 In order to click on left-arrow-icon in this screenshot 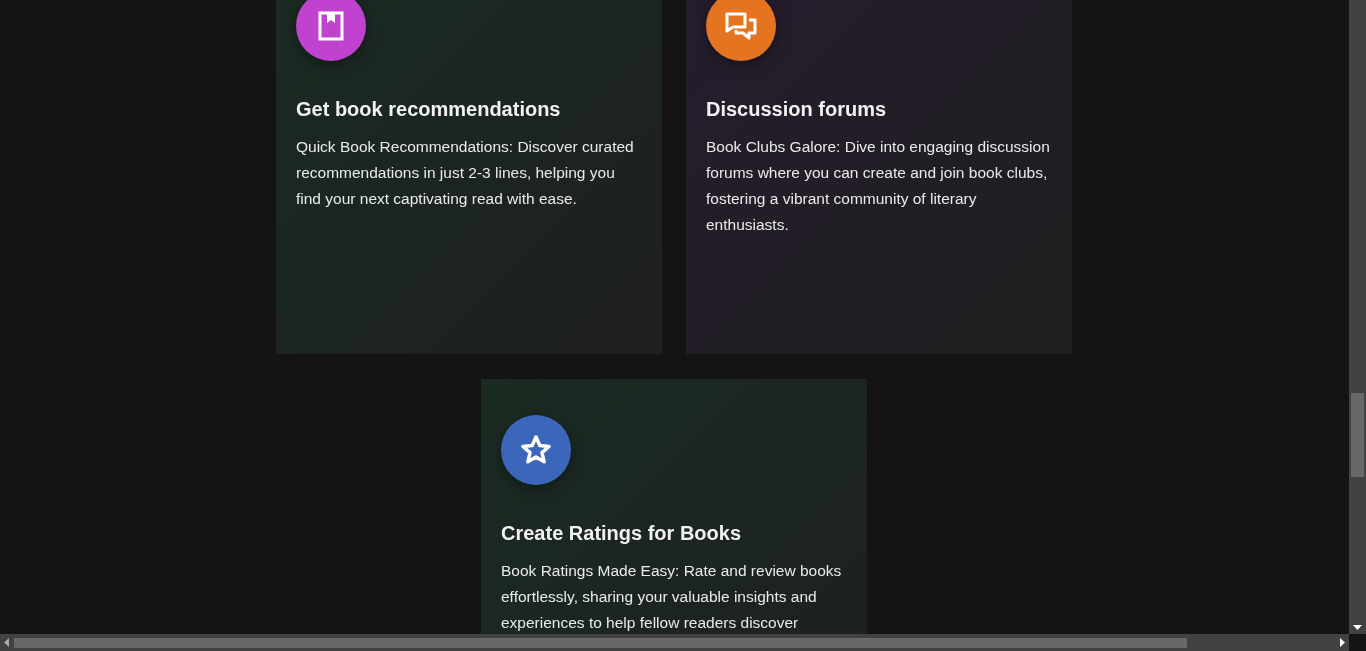, I will do `click(6, 642)`.